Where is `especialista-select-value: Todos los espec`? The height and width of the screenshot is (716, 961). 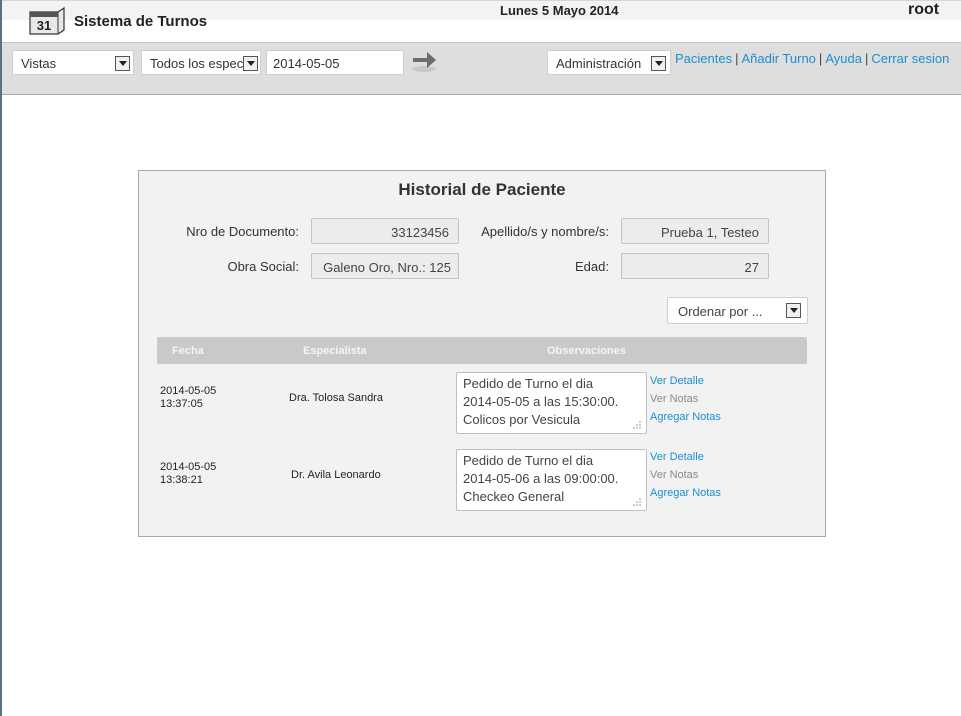
especialista-select-value: Todos los espec is located at coordinates (197, 63).